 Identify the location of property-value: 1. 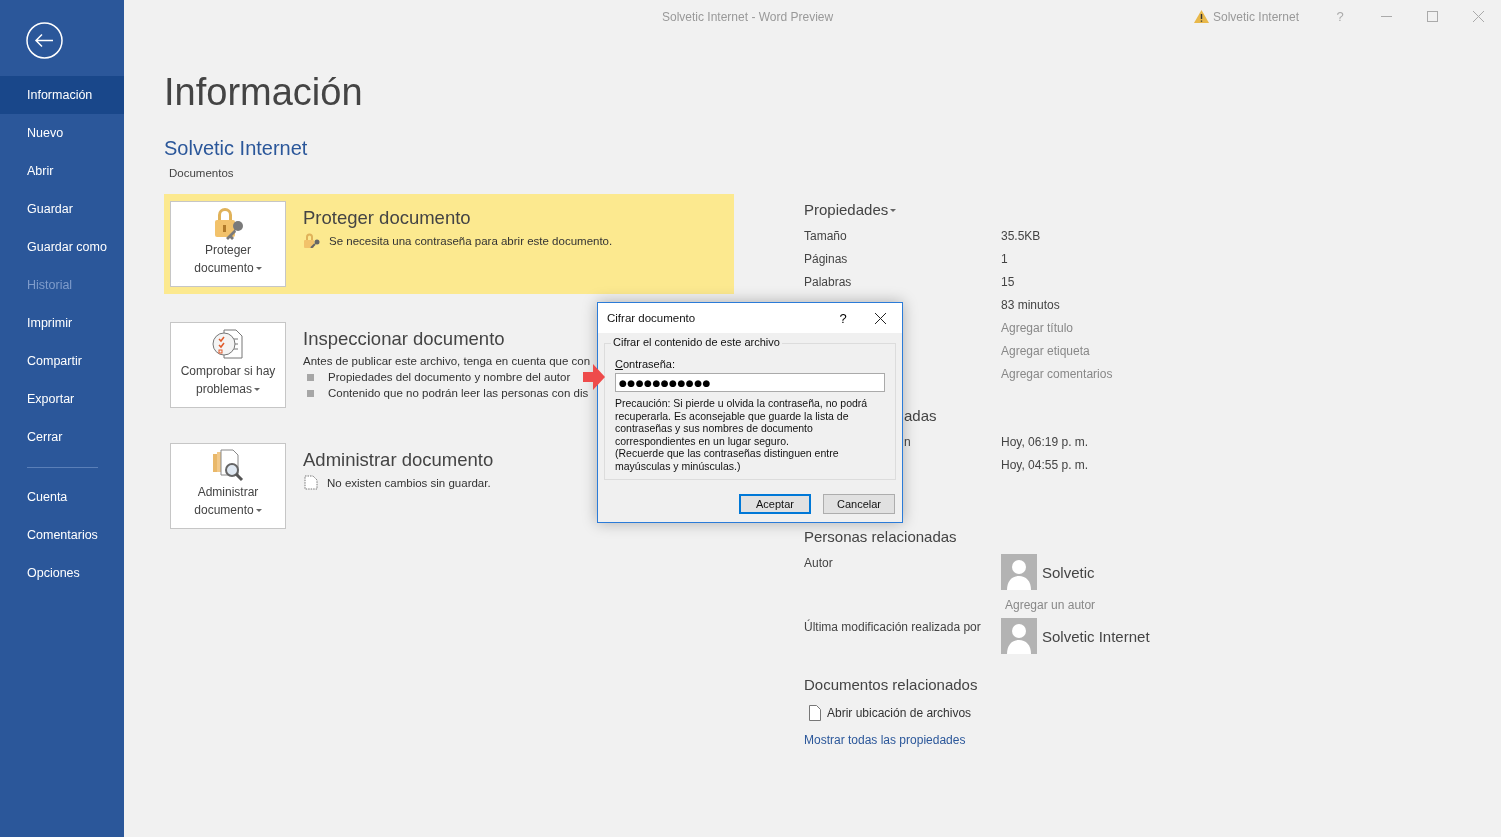
(1004, 258).